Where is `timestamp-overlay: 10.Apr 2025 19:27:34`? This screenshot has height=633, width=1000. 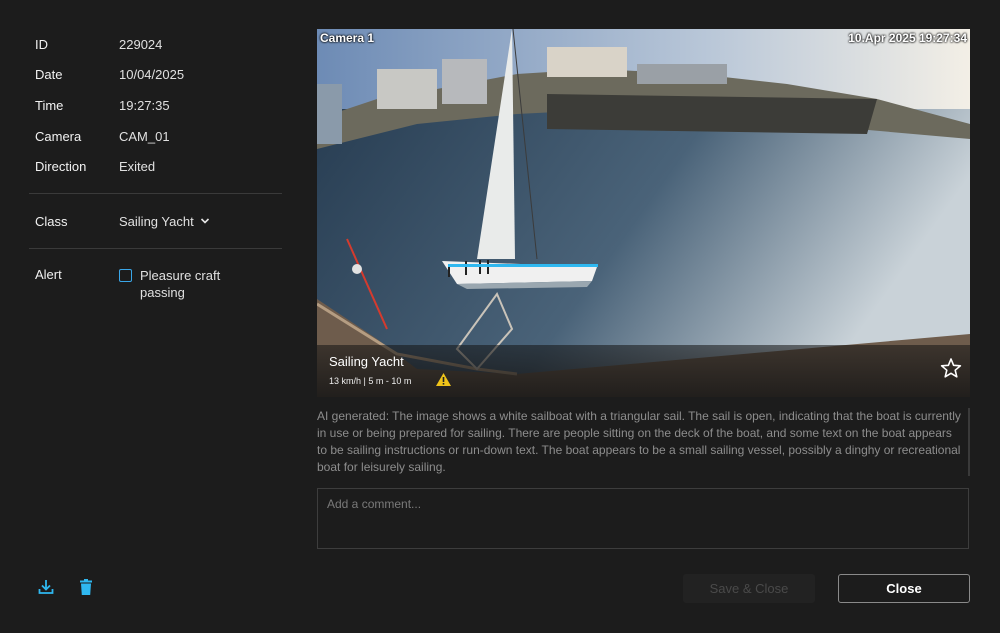 timestamp-overlay: 10.Apr 2025 19:27:34 is located at coordinates (907, 38).